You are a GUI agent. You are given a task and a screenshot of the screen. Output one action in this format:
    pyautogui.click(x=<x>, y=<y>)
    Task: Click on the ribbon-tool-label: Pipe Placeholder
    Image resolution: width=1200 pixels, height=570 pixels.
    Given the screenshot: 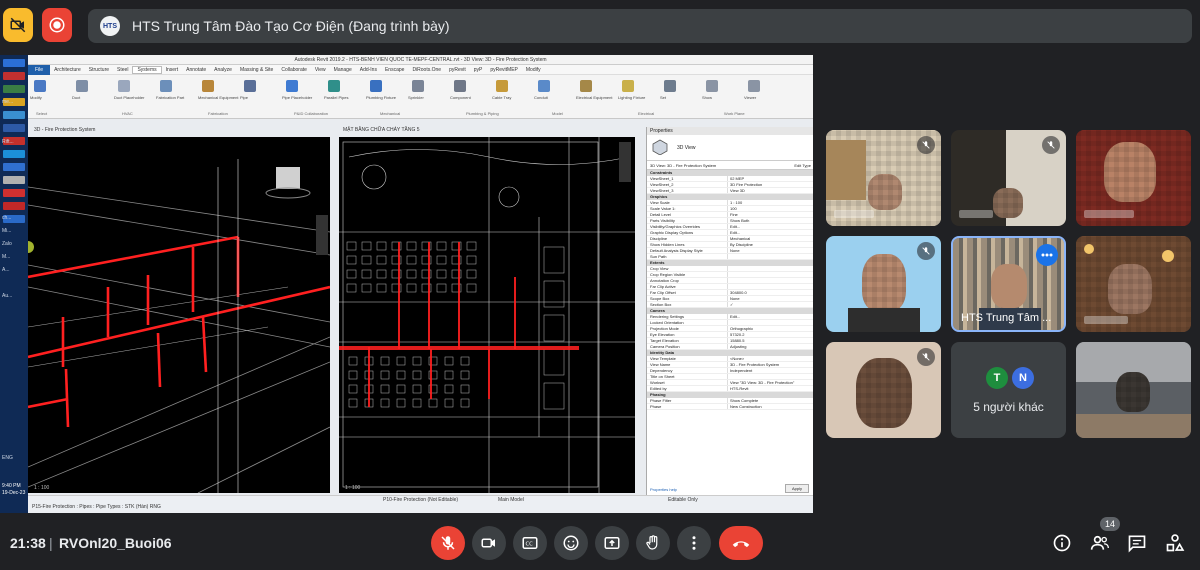 What is the action you would take?
    pyautogui.click(x=297, y=97)
    